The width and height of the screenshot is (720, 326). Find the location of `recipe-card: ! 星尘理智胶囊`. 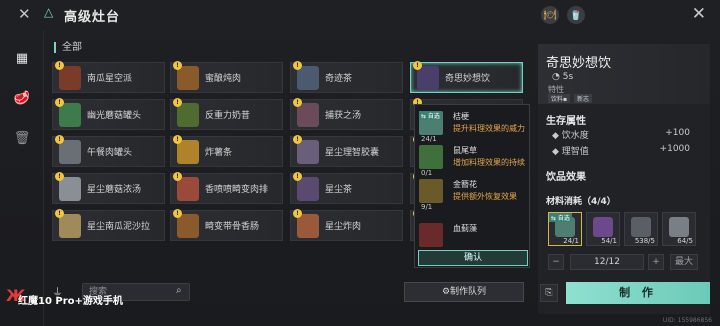

recipe-card: ! 星尘理智胶囊 is located at coordinates (346, 151).